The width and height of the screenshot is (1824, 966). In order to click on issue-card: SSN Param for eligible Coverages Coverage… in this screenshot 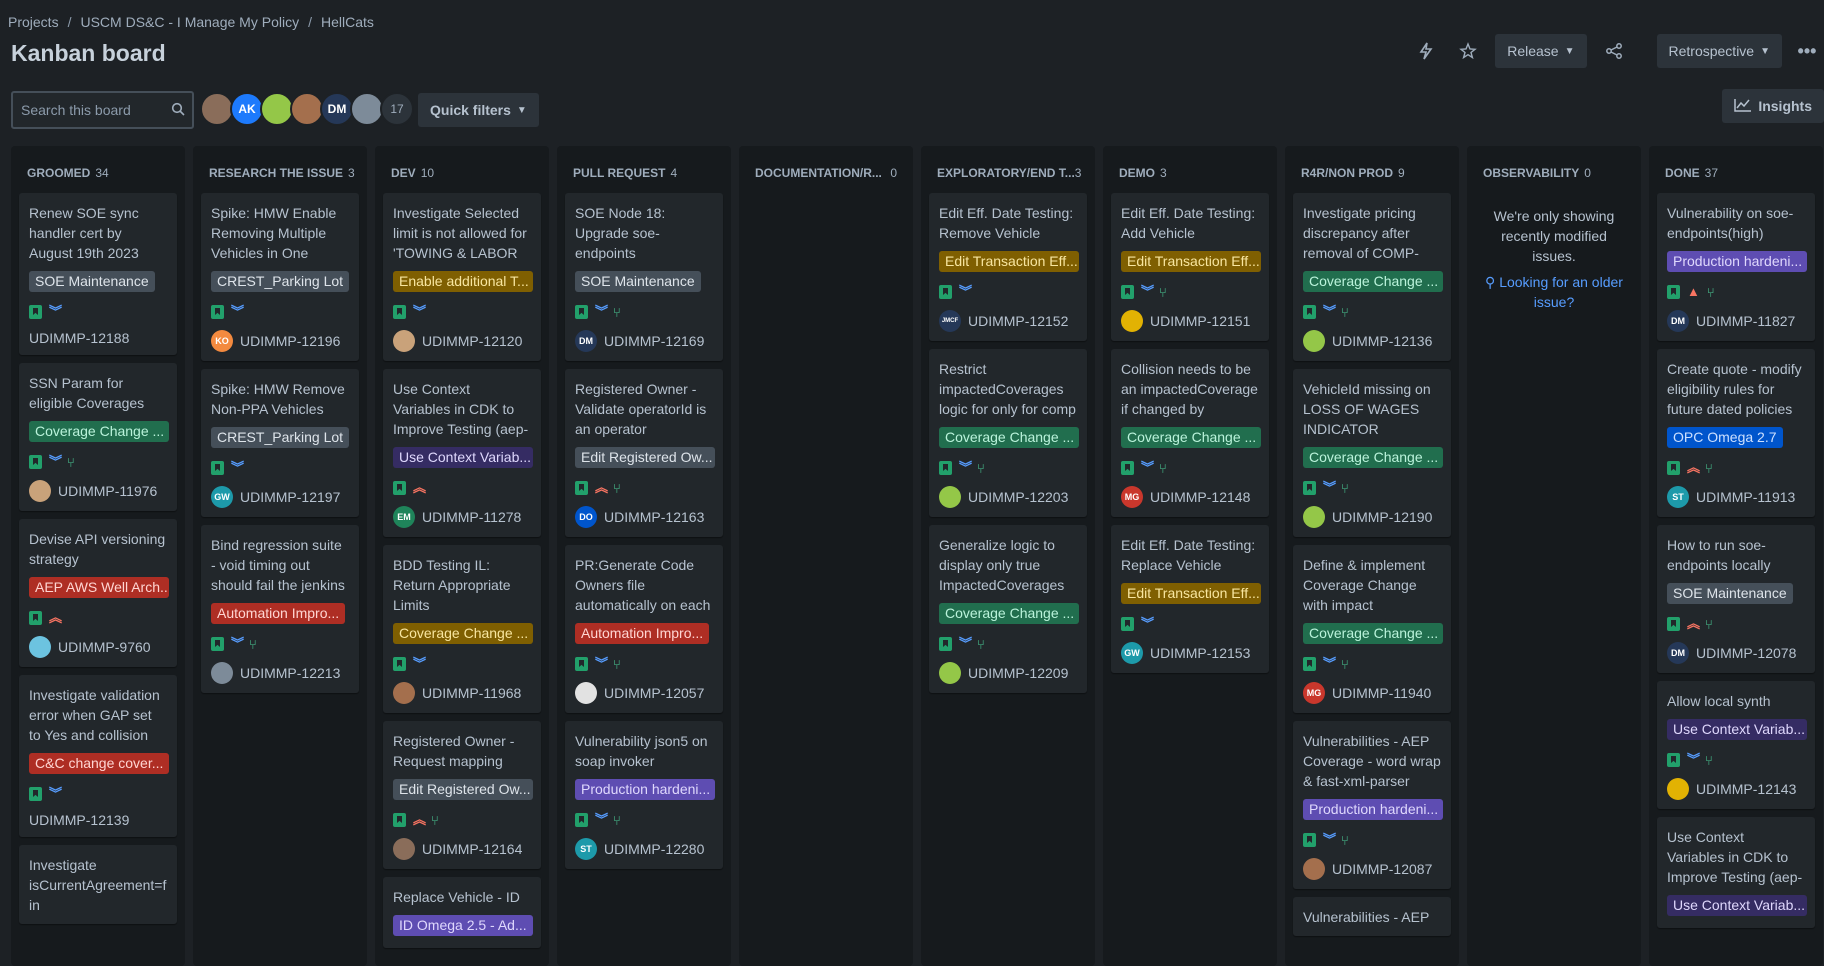, I will do `click(98, 437)`.